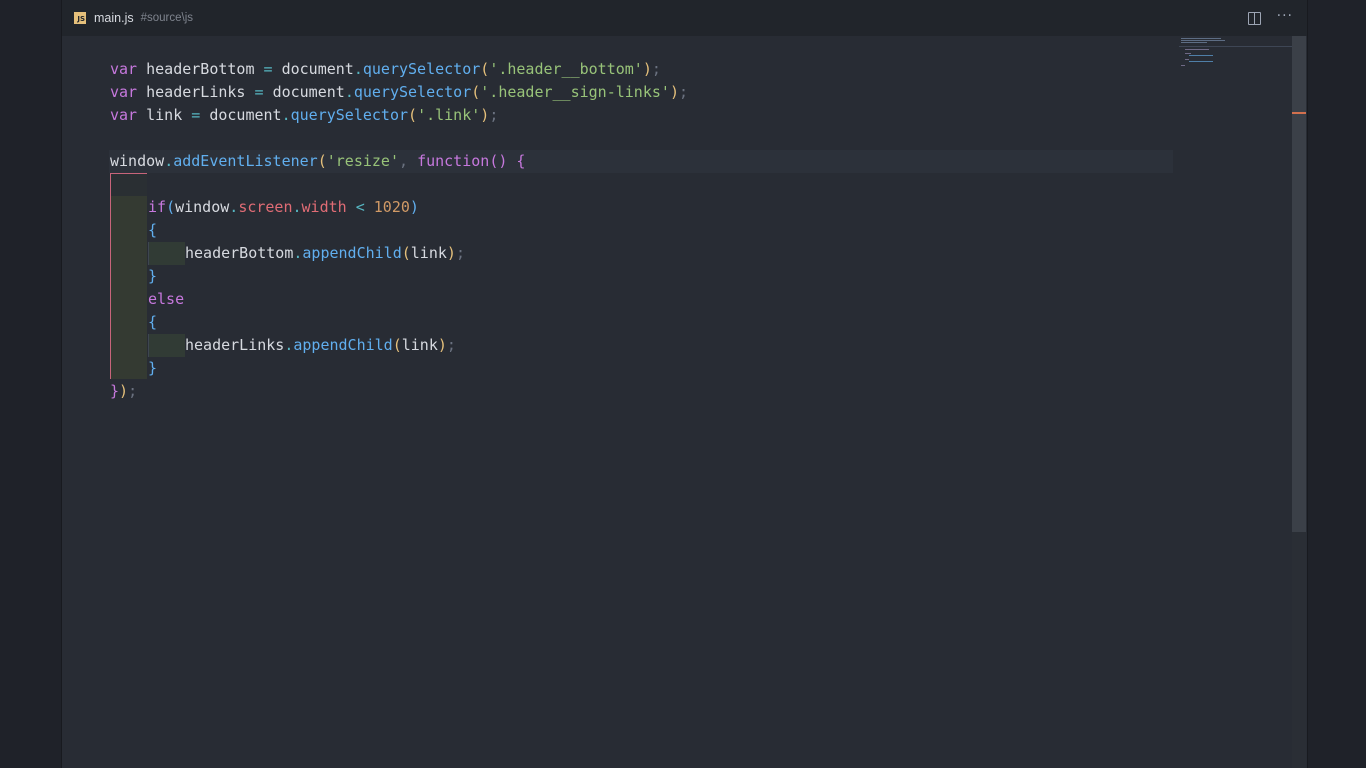 The height and width of the screenshot is (768, 1366). I want to click on code-line-10: }, so click(153, 276).